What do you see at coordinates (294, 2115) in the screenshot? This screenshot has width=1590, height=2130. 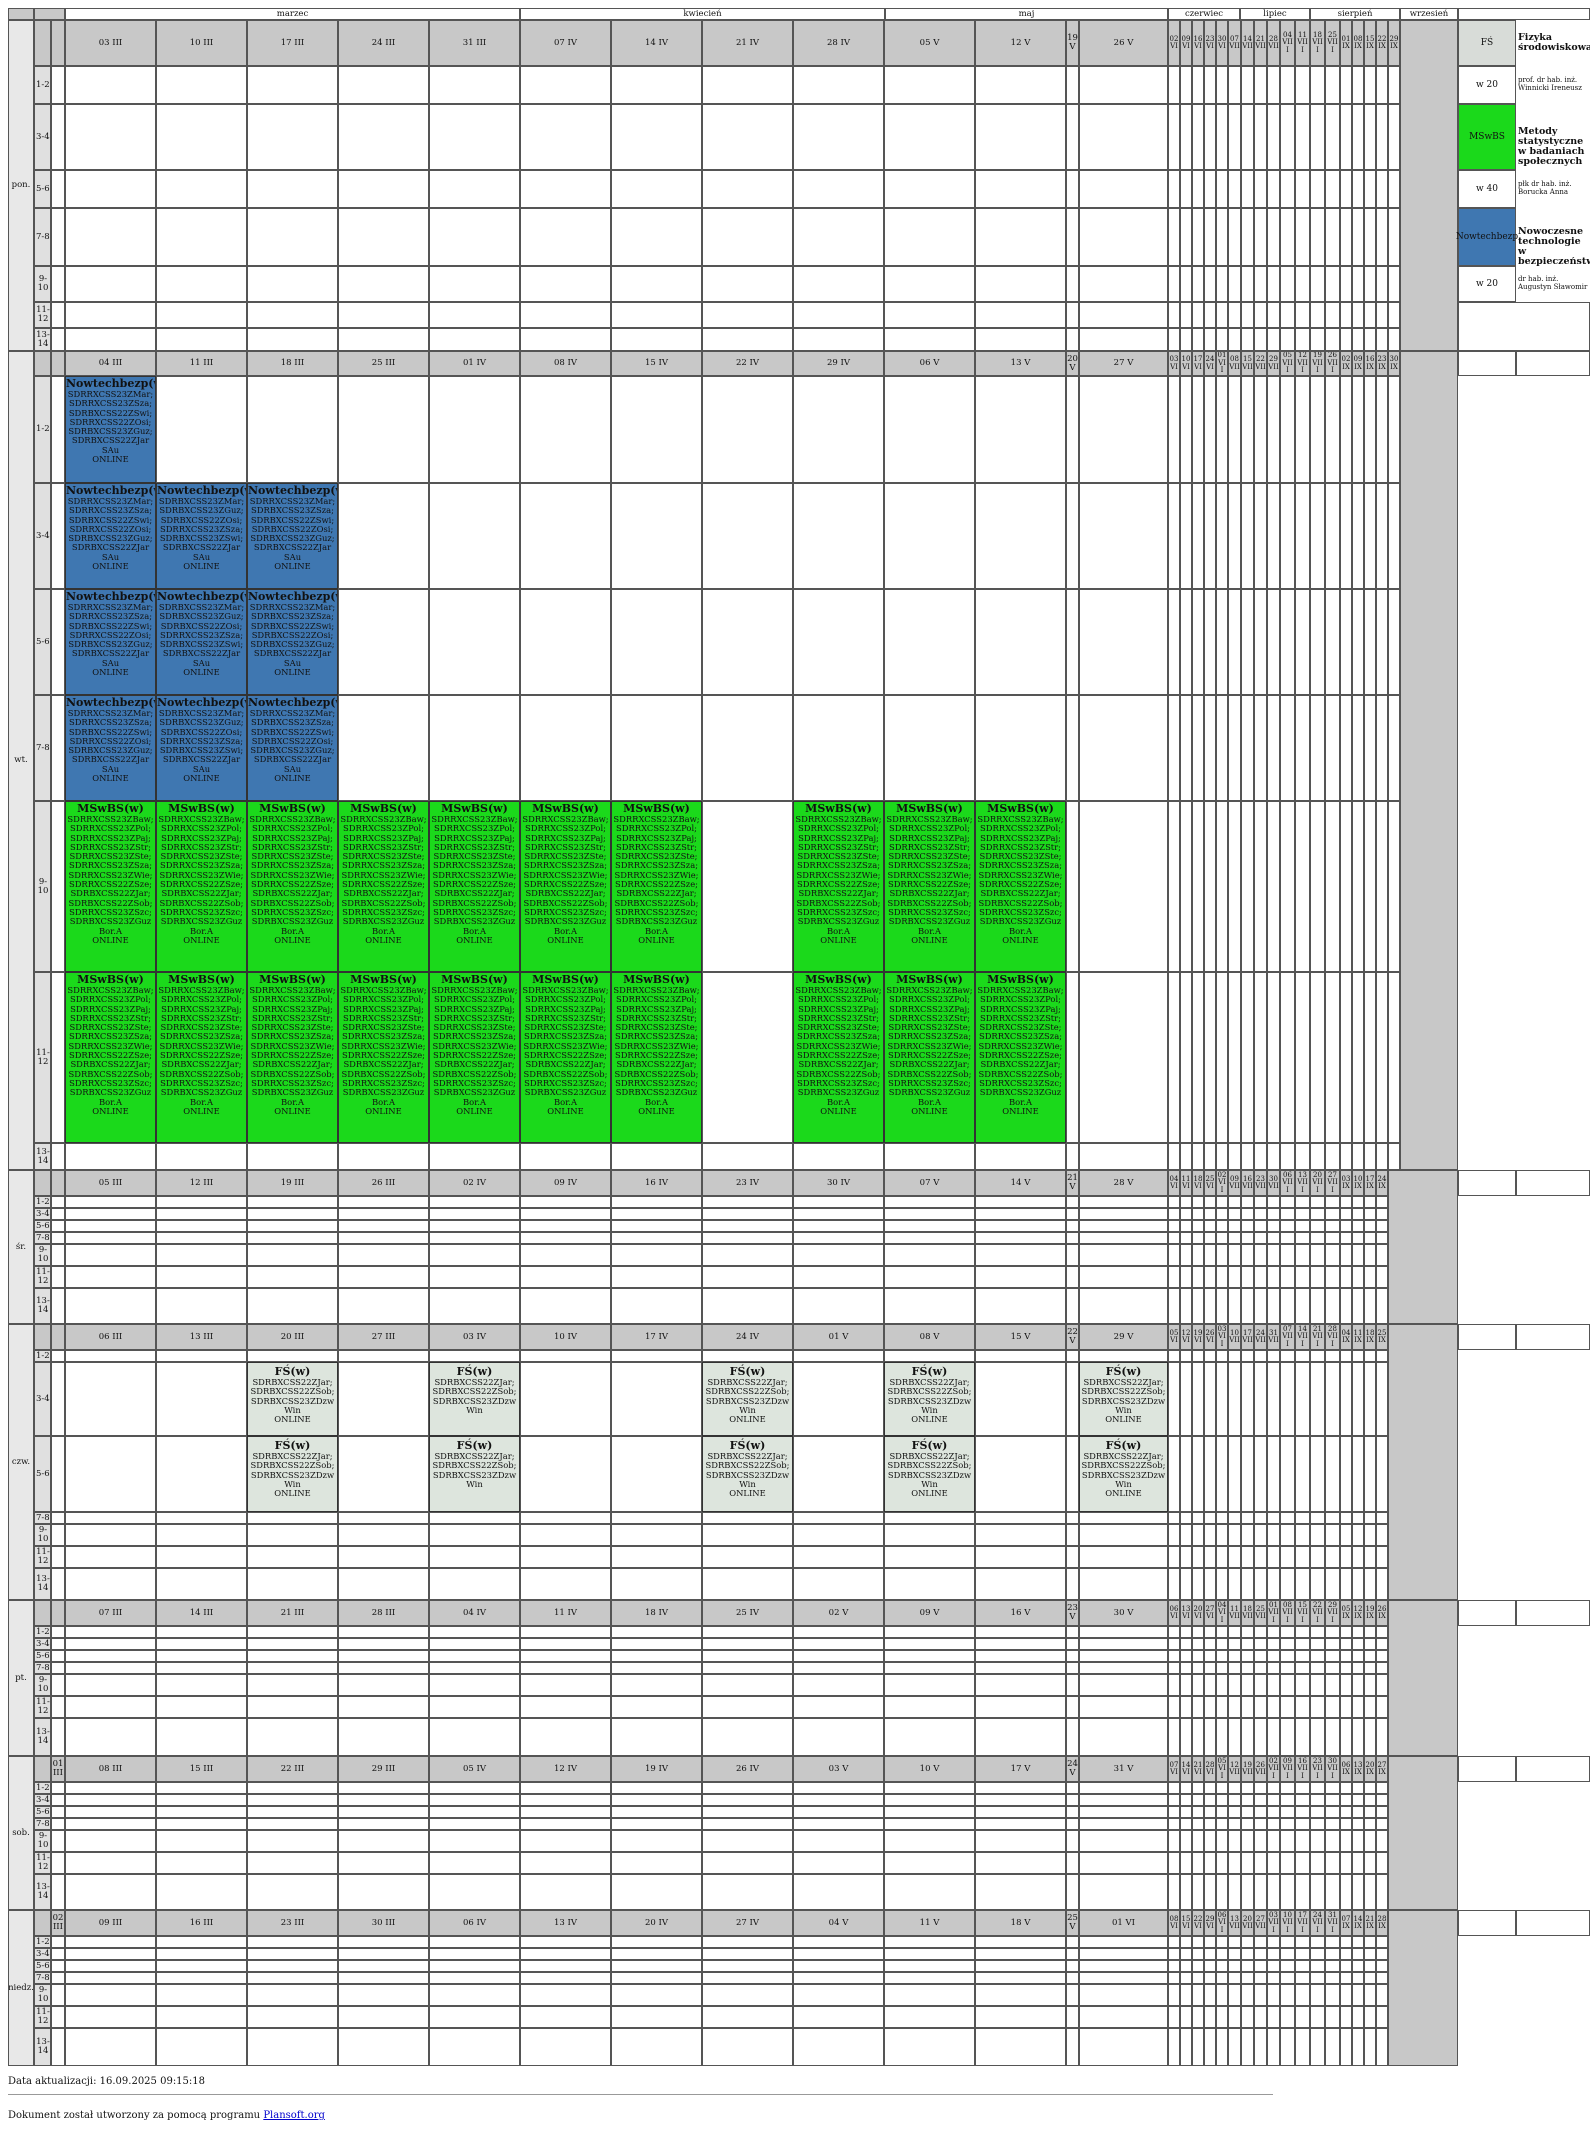 I see `plansoft-link: Plansoft.org` at bounding box center [294, 2115].